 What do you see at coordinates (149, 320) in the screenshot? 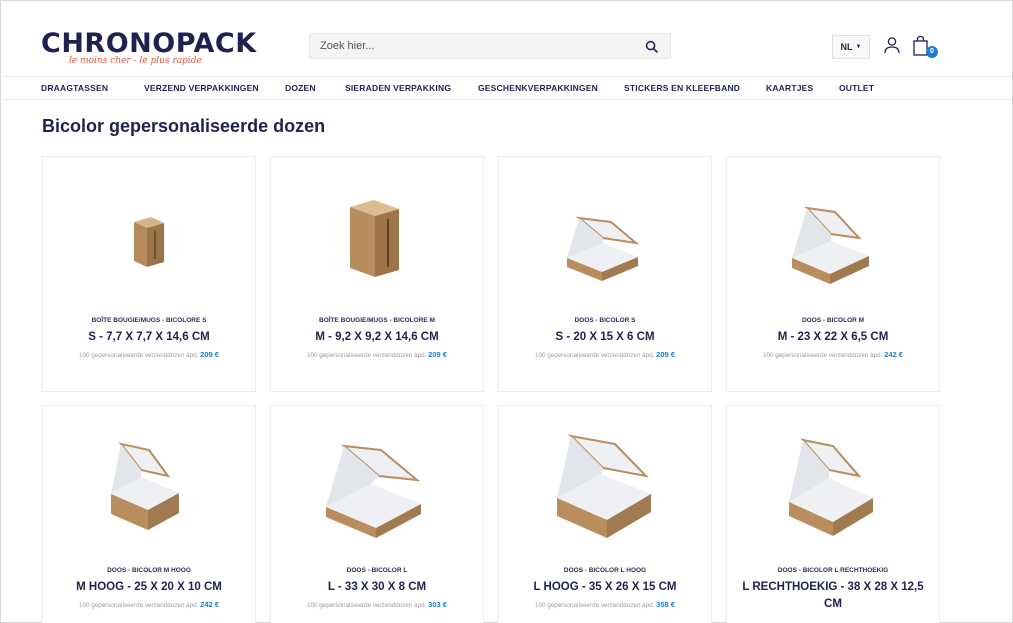
I see `product-category: BOÎTE BOUGIE/MUGS - BICOLORE S` at bounding box center [149, 320].